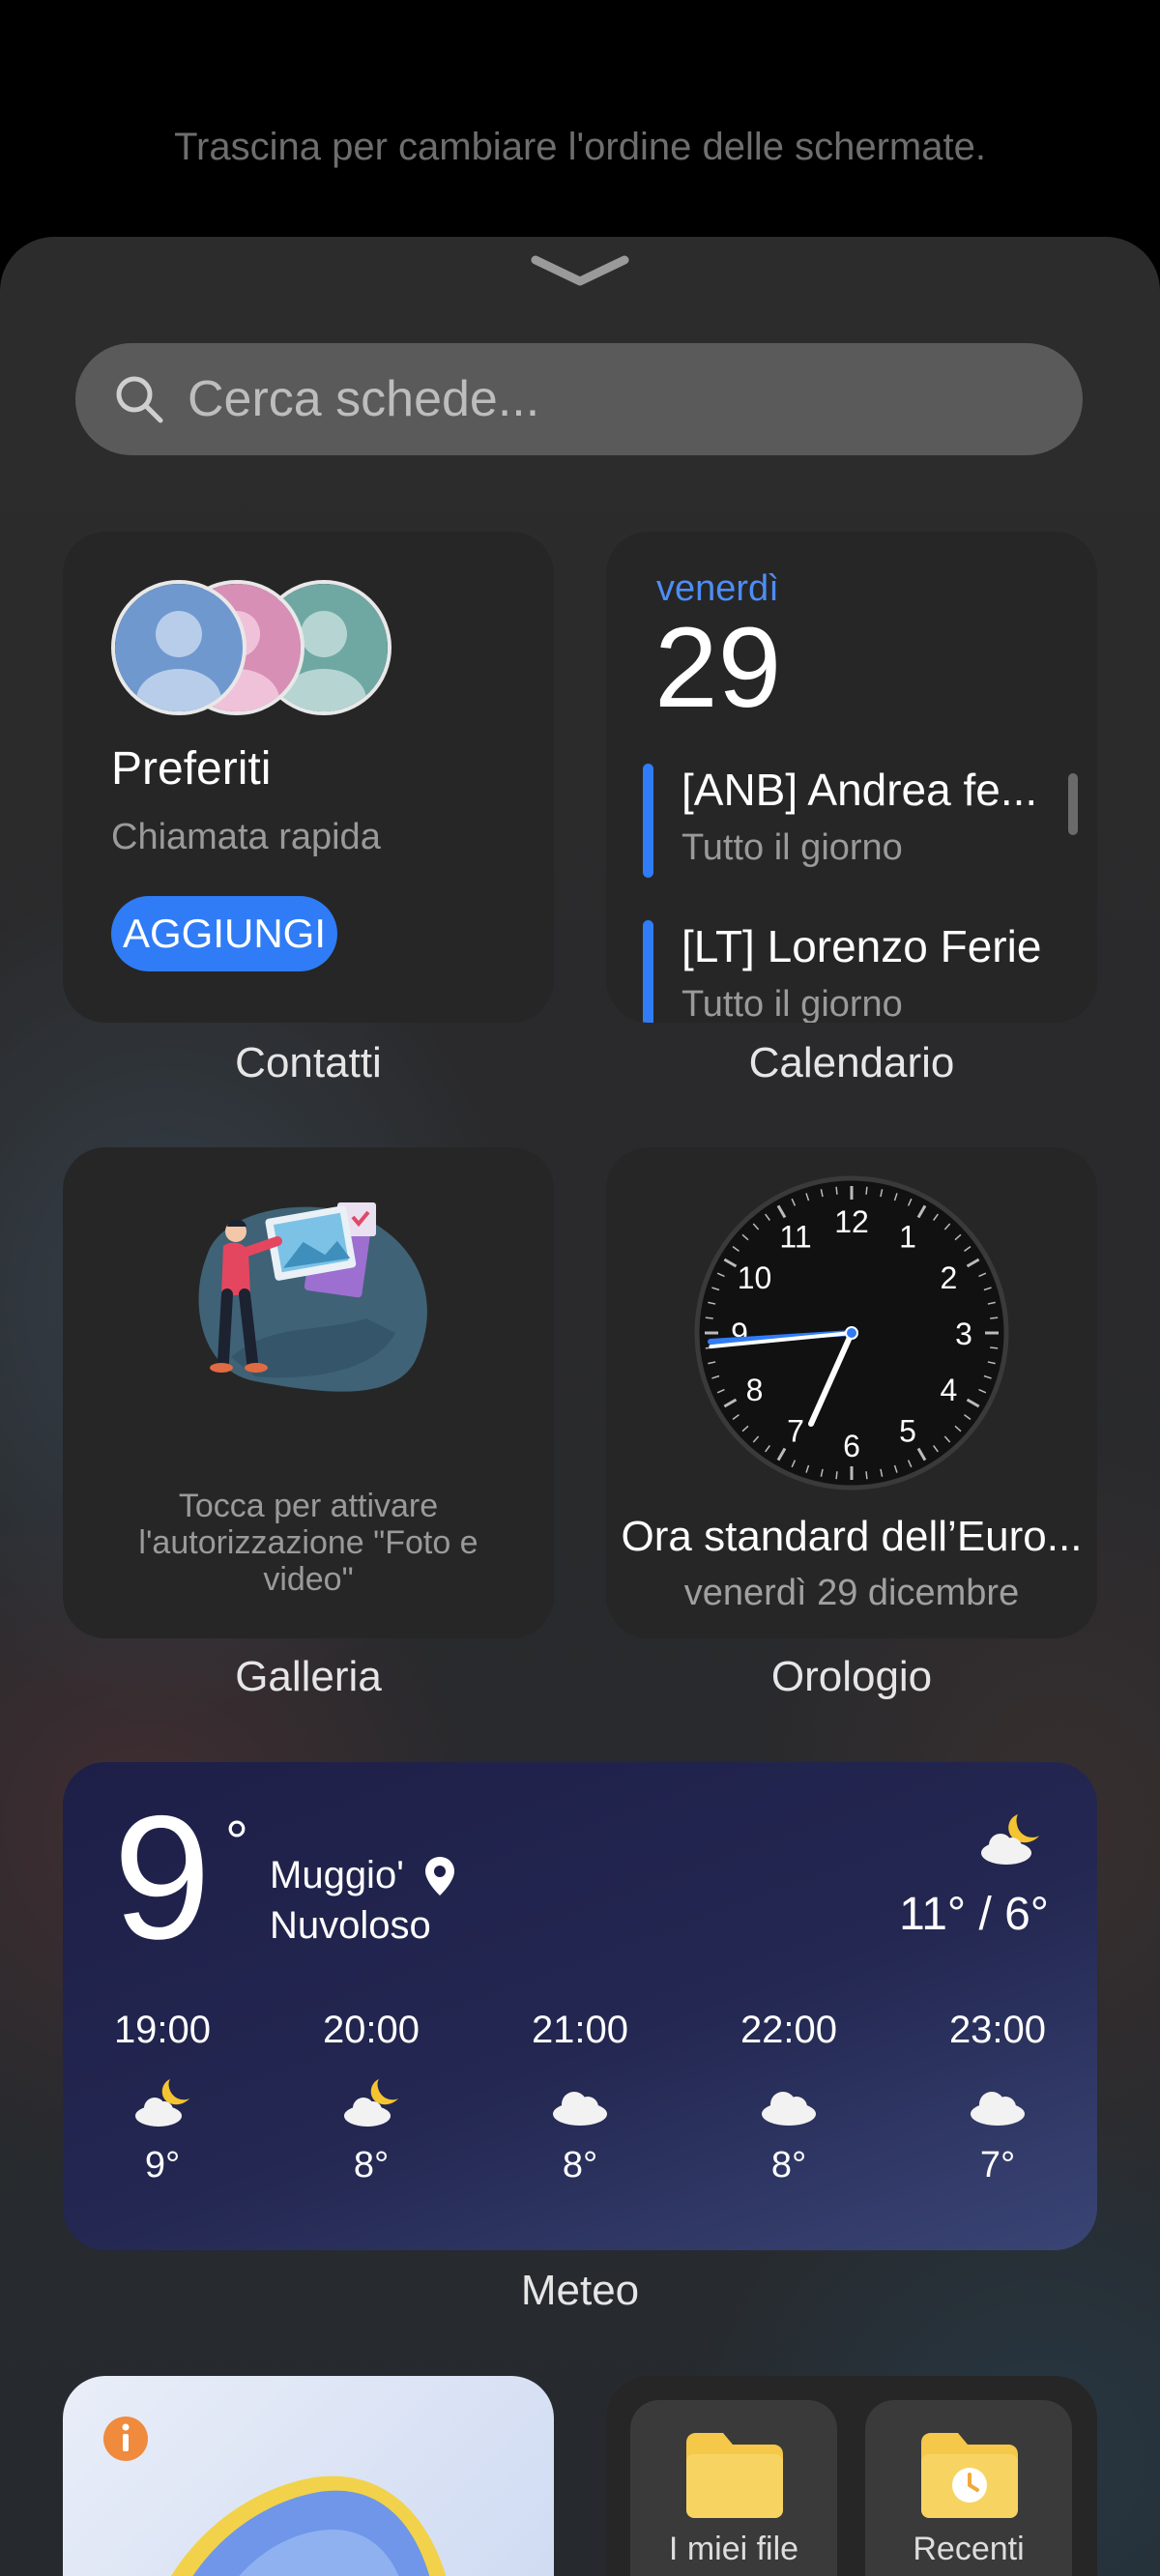  I want to click on avatar, so click(178, 647).